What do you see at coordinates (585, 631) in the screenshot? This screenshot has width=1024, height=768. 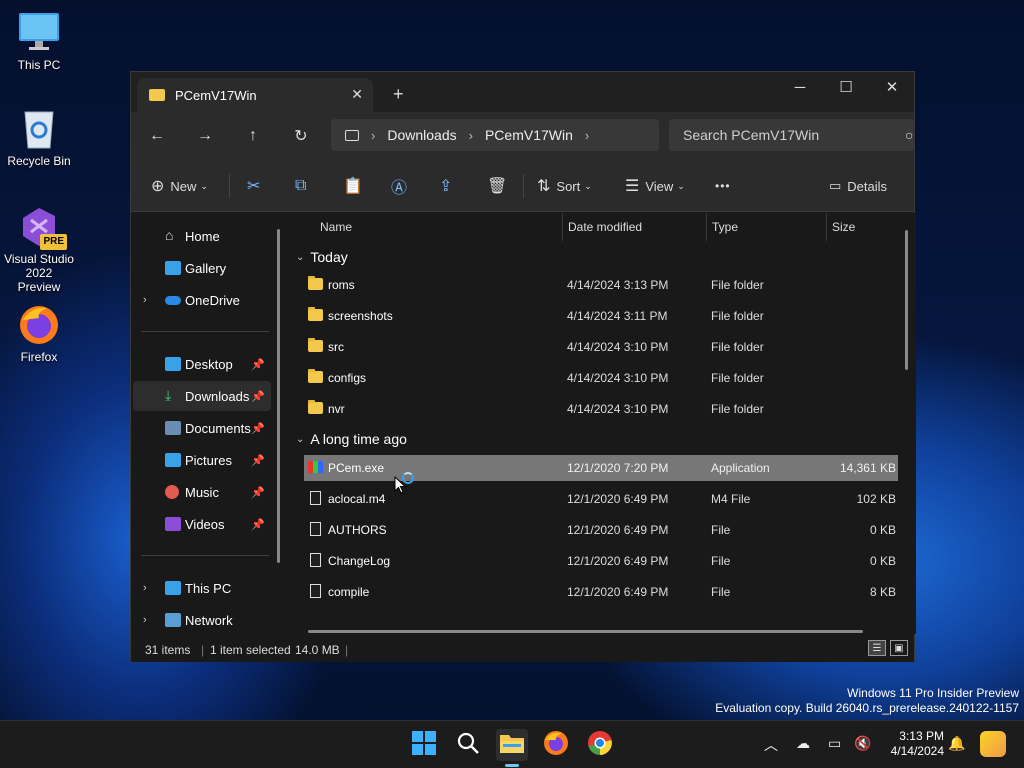 I see `file-list-horizontal-scrollbar` at bounding box center [585, 631].